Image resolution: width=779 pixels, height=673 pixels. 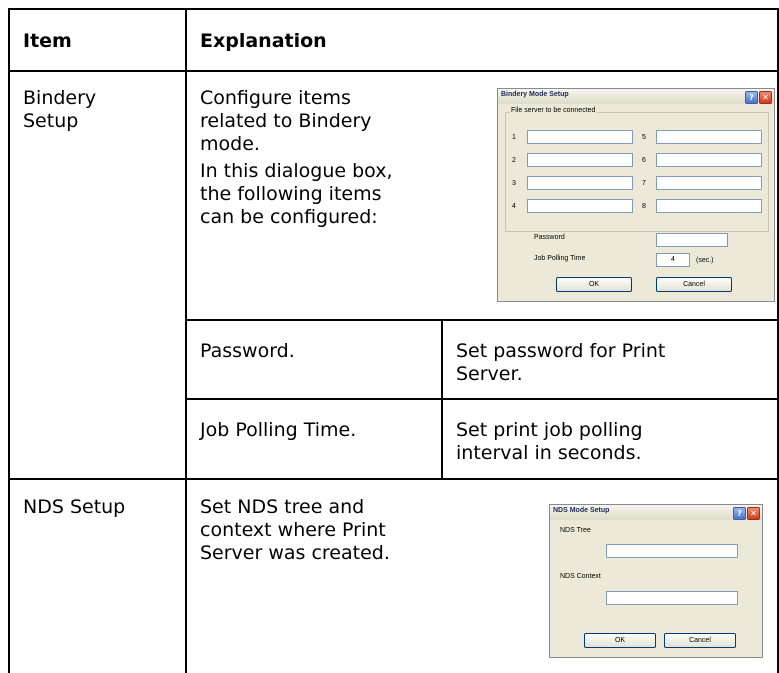 I want to click on nds-context-label: NDS Context, so click(x=580, y=576).